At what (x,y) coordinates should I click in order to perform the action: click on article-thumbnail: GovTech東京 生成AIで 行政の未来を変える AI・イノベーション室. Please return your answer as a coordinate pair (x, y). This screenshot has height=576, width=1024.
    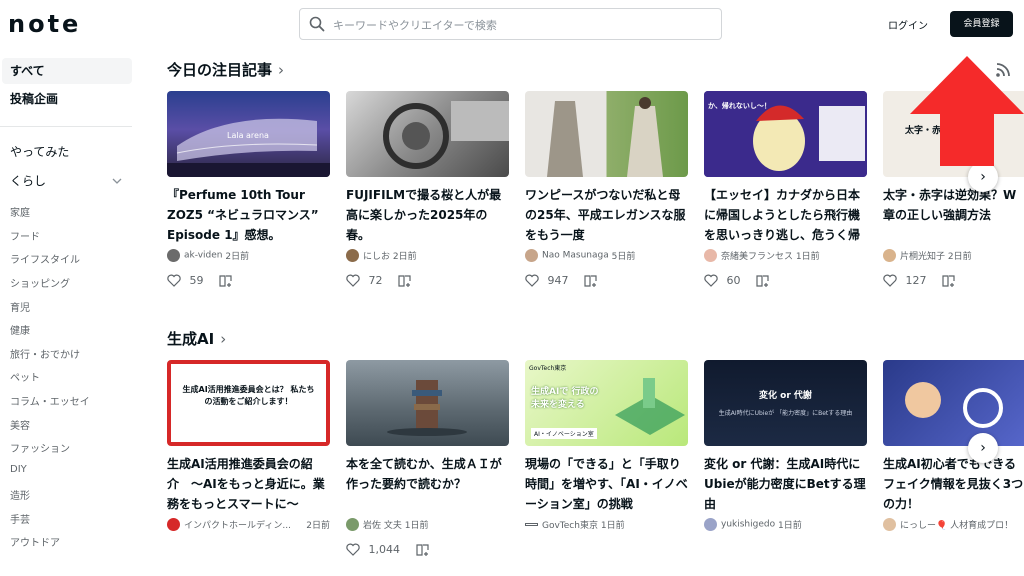
    Looking at the image, I should click on (606, 403).